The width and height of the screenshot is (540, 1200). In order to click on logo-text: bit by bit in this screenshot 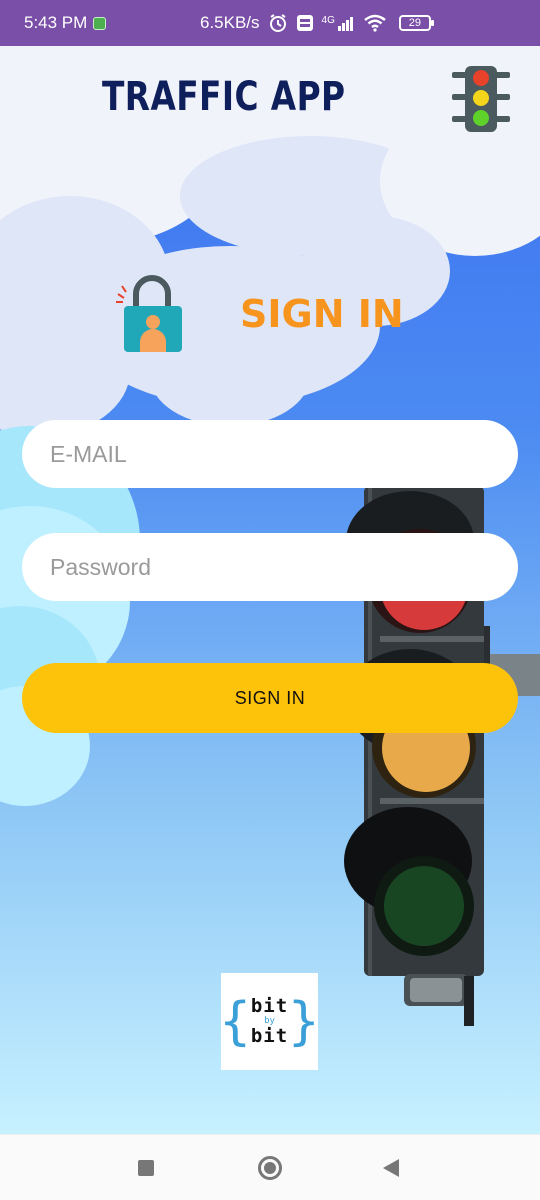, I will do `click(269, 1021)`.